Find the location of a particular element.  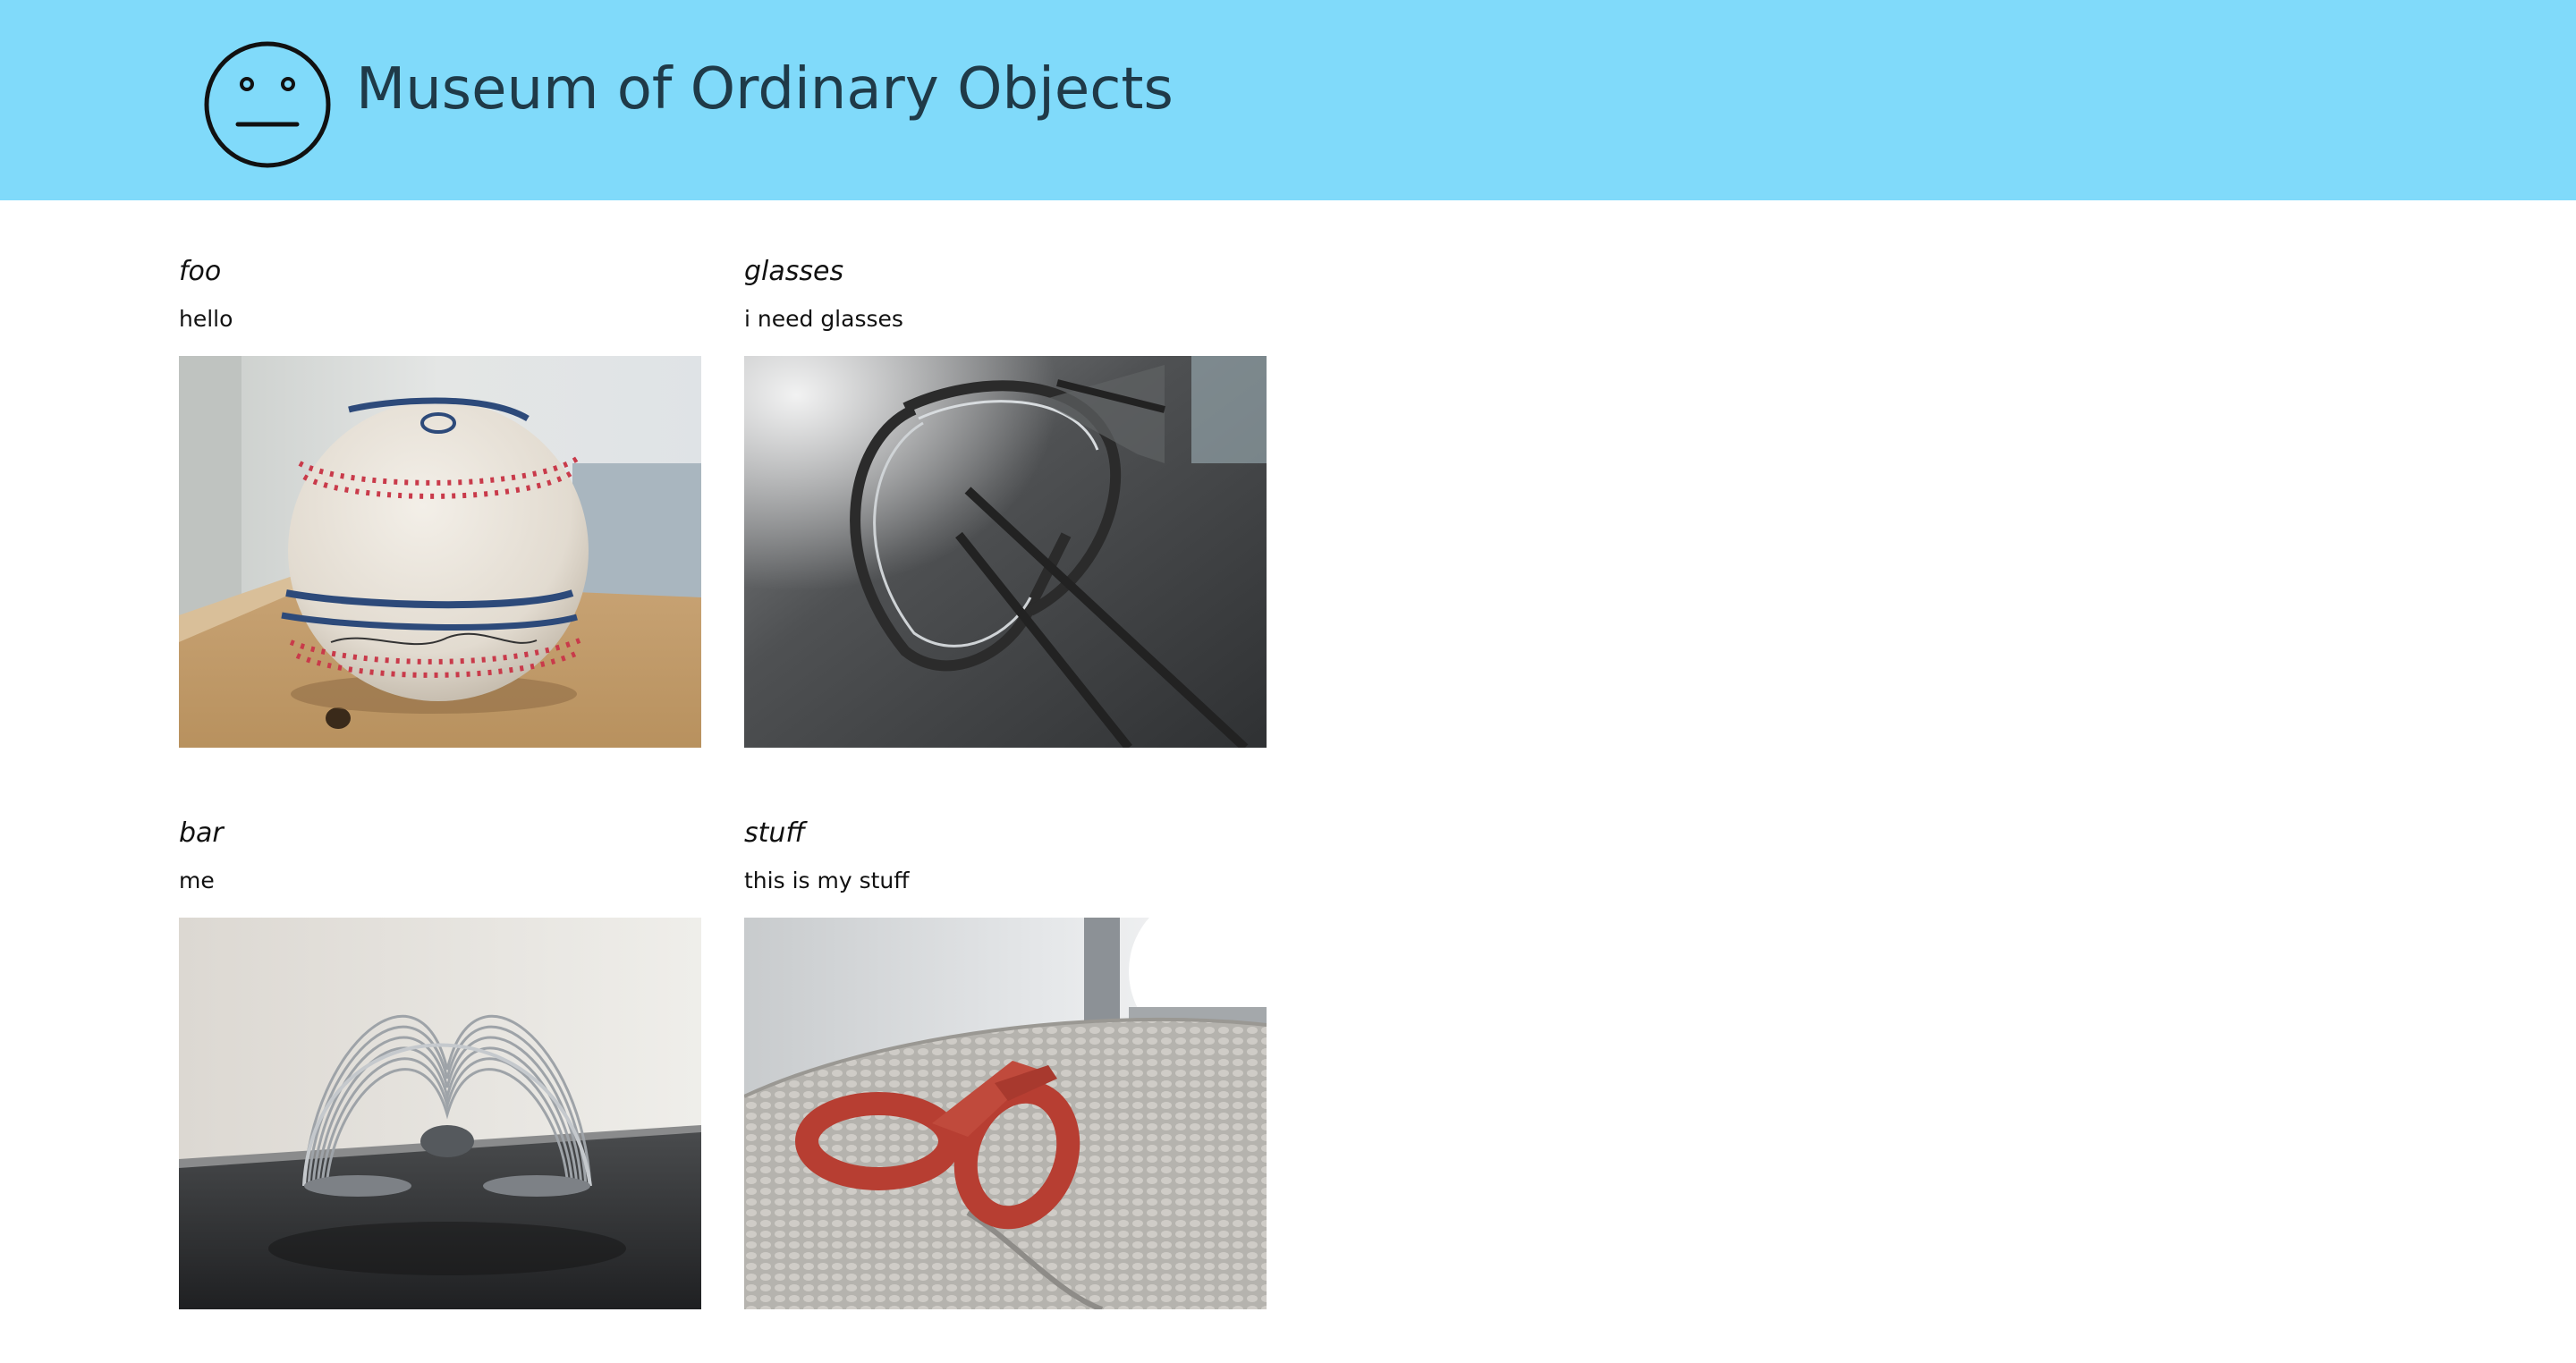

slinky-photo is located at coordinates (440, 1113).